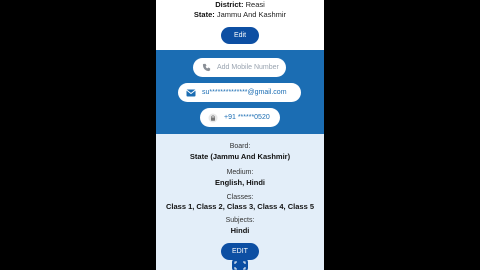 The width and height of the screenshot is (480, 270). I want to click on medium-value: English, Hindi, so click(240, 182).